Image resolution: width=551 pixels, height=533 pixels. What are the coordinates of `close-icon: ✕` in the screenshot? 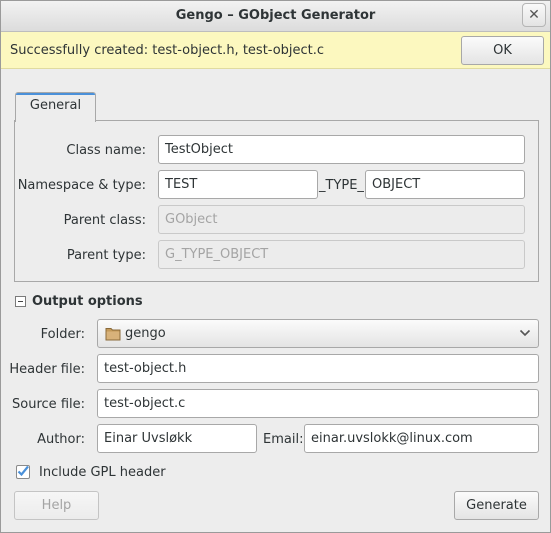 It's located at (534, 15).